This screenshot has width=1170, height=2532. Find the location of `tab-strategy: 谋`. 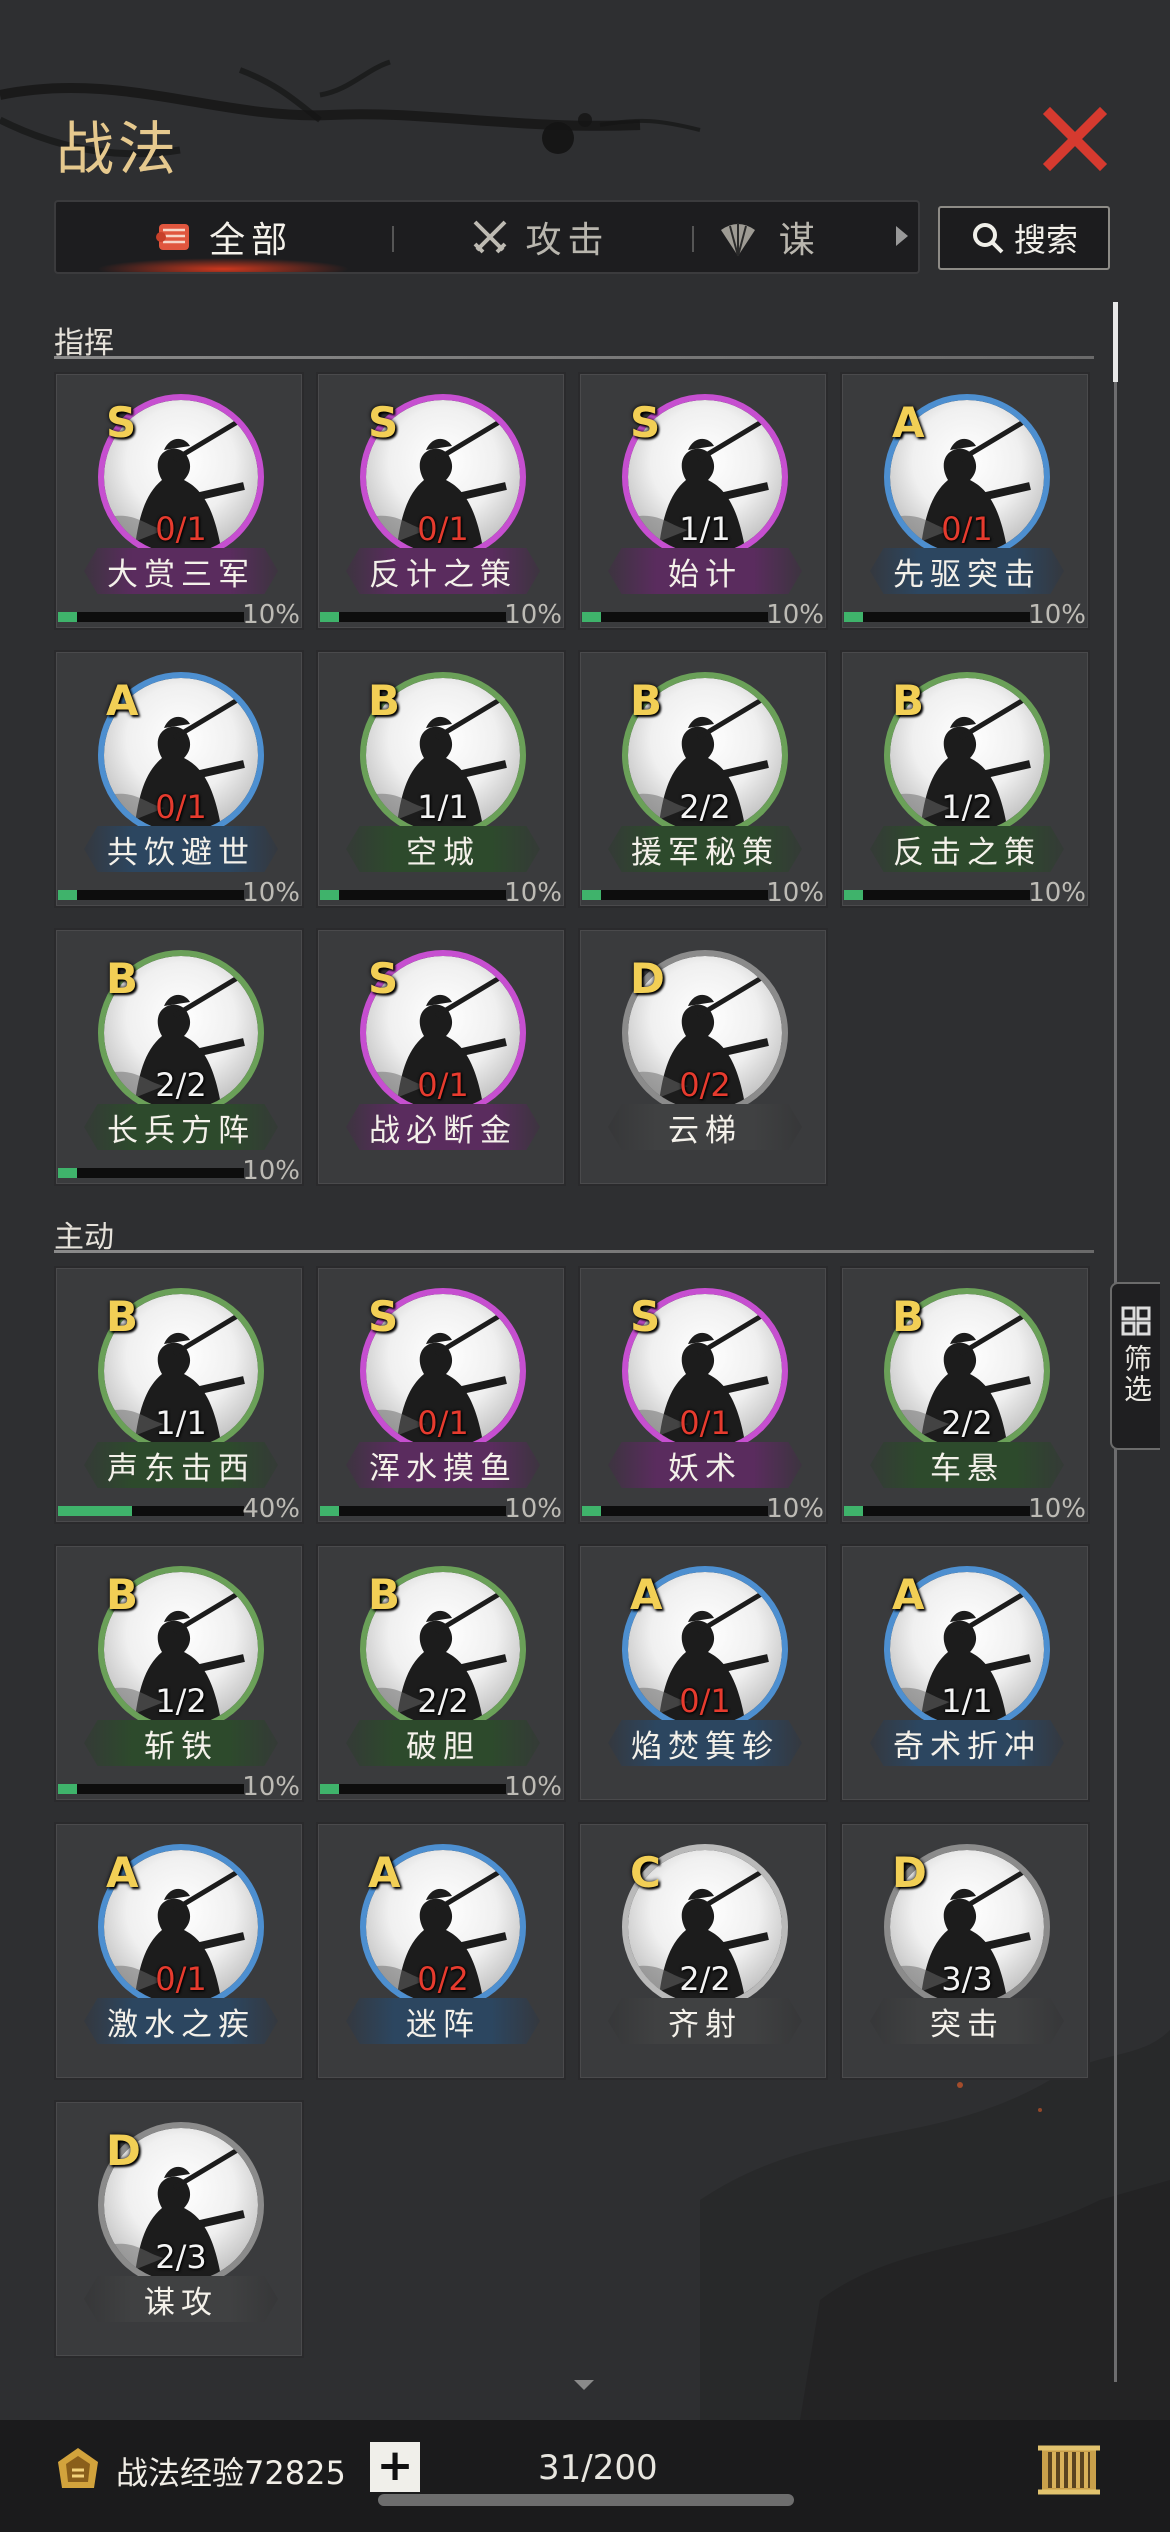

tab-strategy: 谋 is located at coordinates (803, 237).